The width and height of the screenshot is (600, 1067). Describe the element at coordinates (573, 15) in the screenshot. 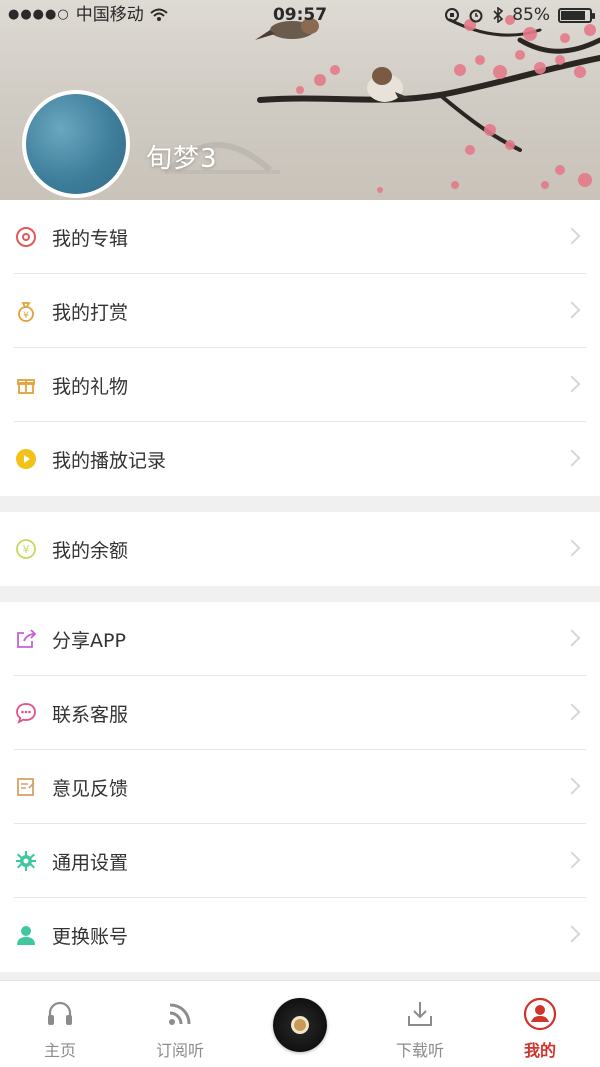

I see `battery-level` at that location.